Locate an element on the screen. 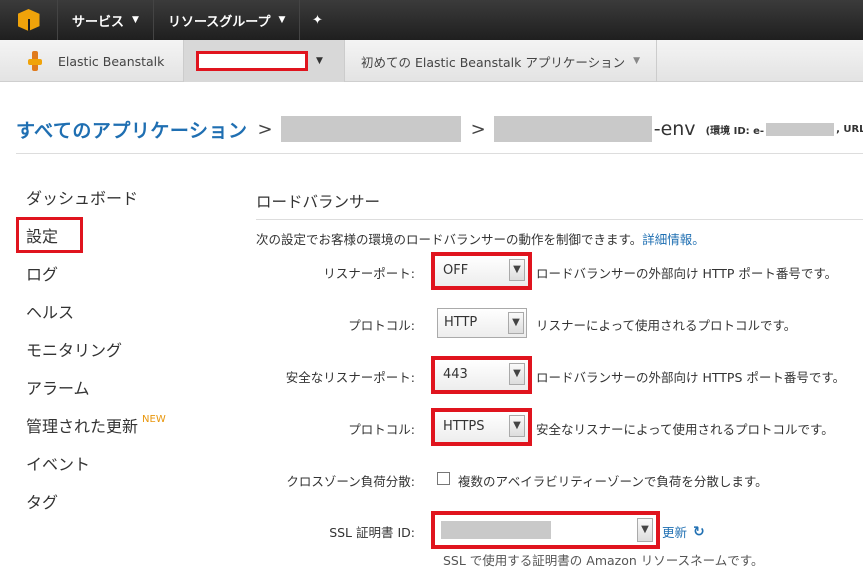  sidebar-item-label: モニタリング is located at coordinates (74, 350).